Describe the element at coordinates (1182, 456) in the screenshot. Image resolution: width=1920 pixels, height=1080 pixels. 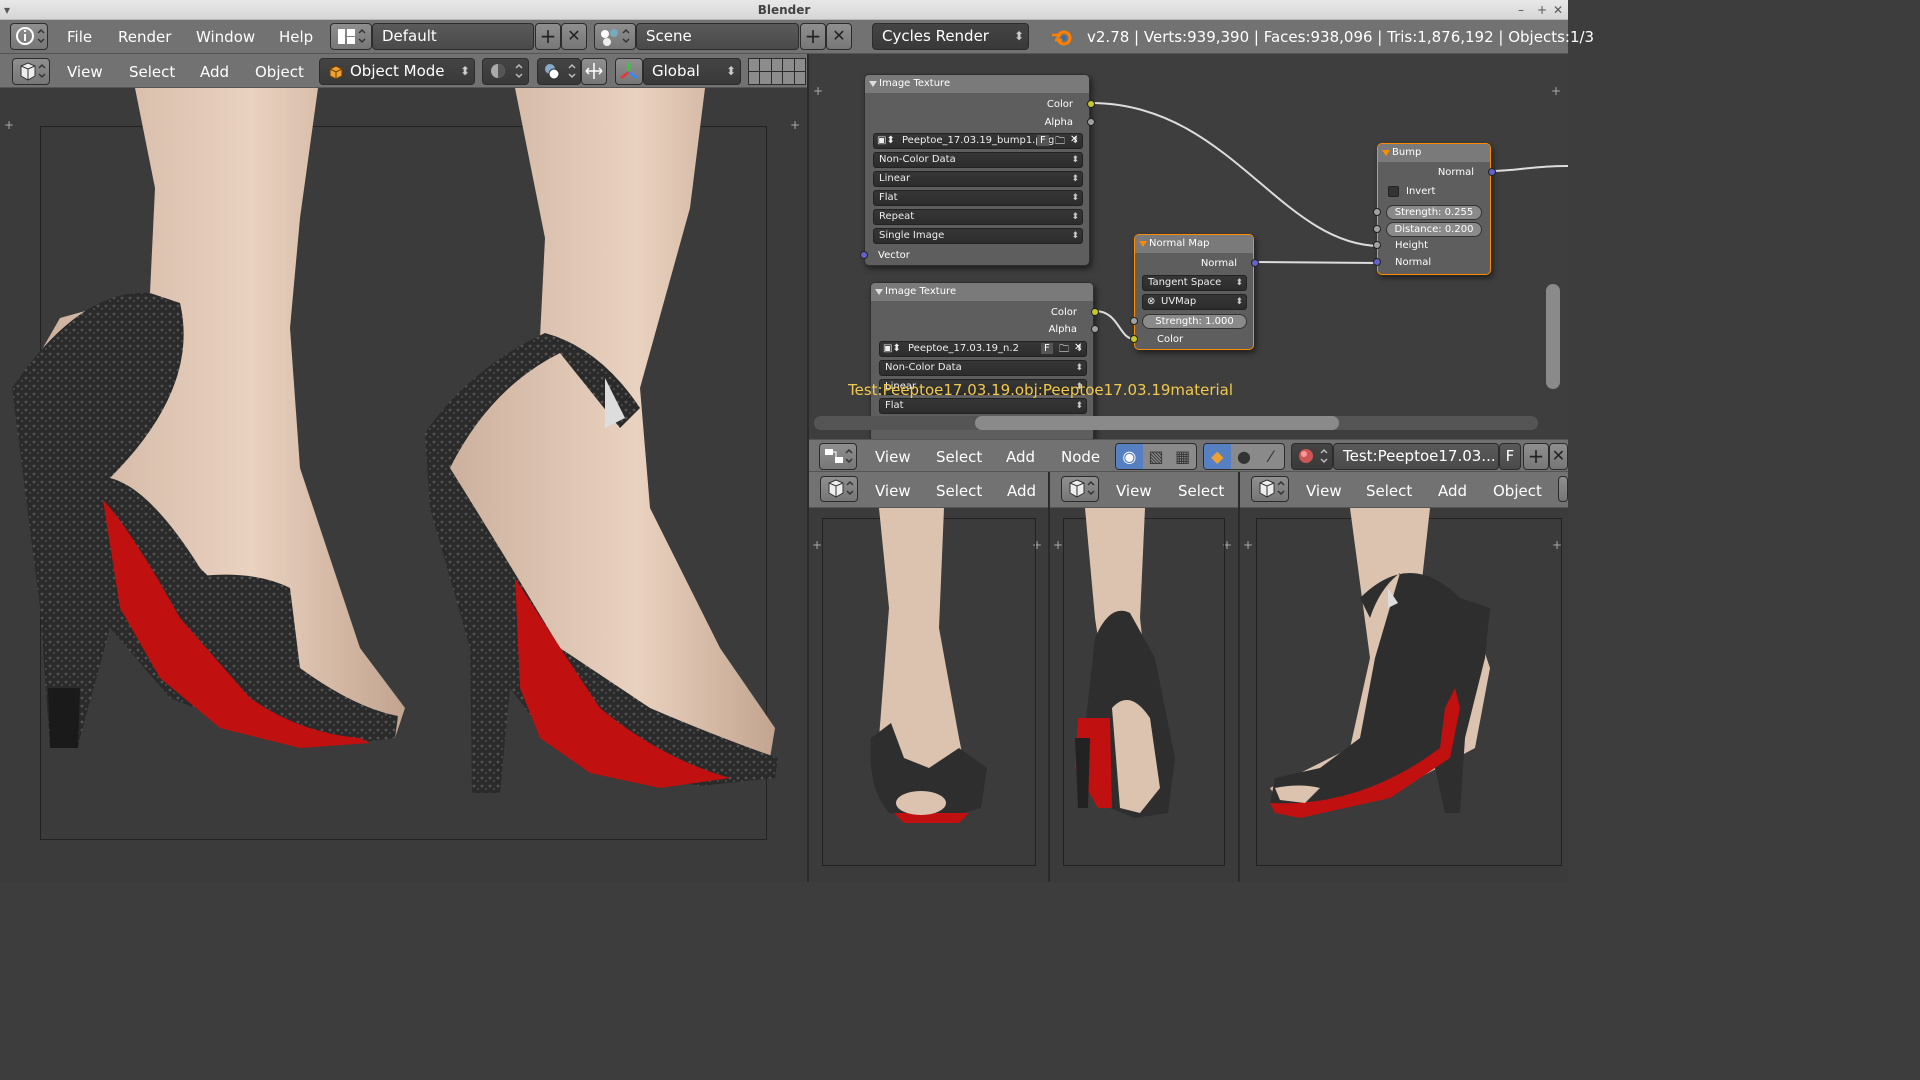
I see `shader-linestyle-icon: ▦` at that location.